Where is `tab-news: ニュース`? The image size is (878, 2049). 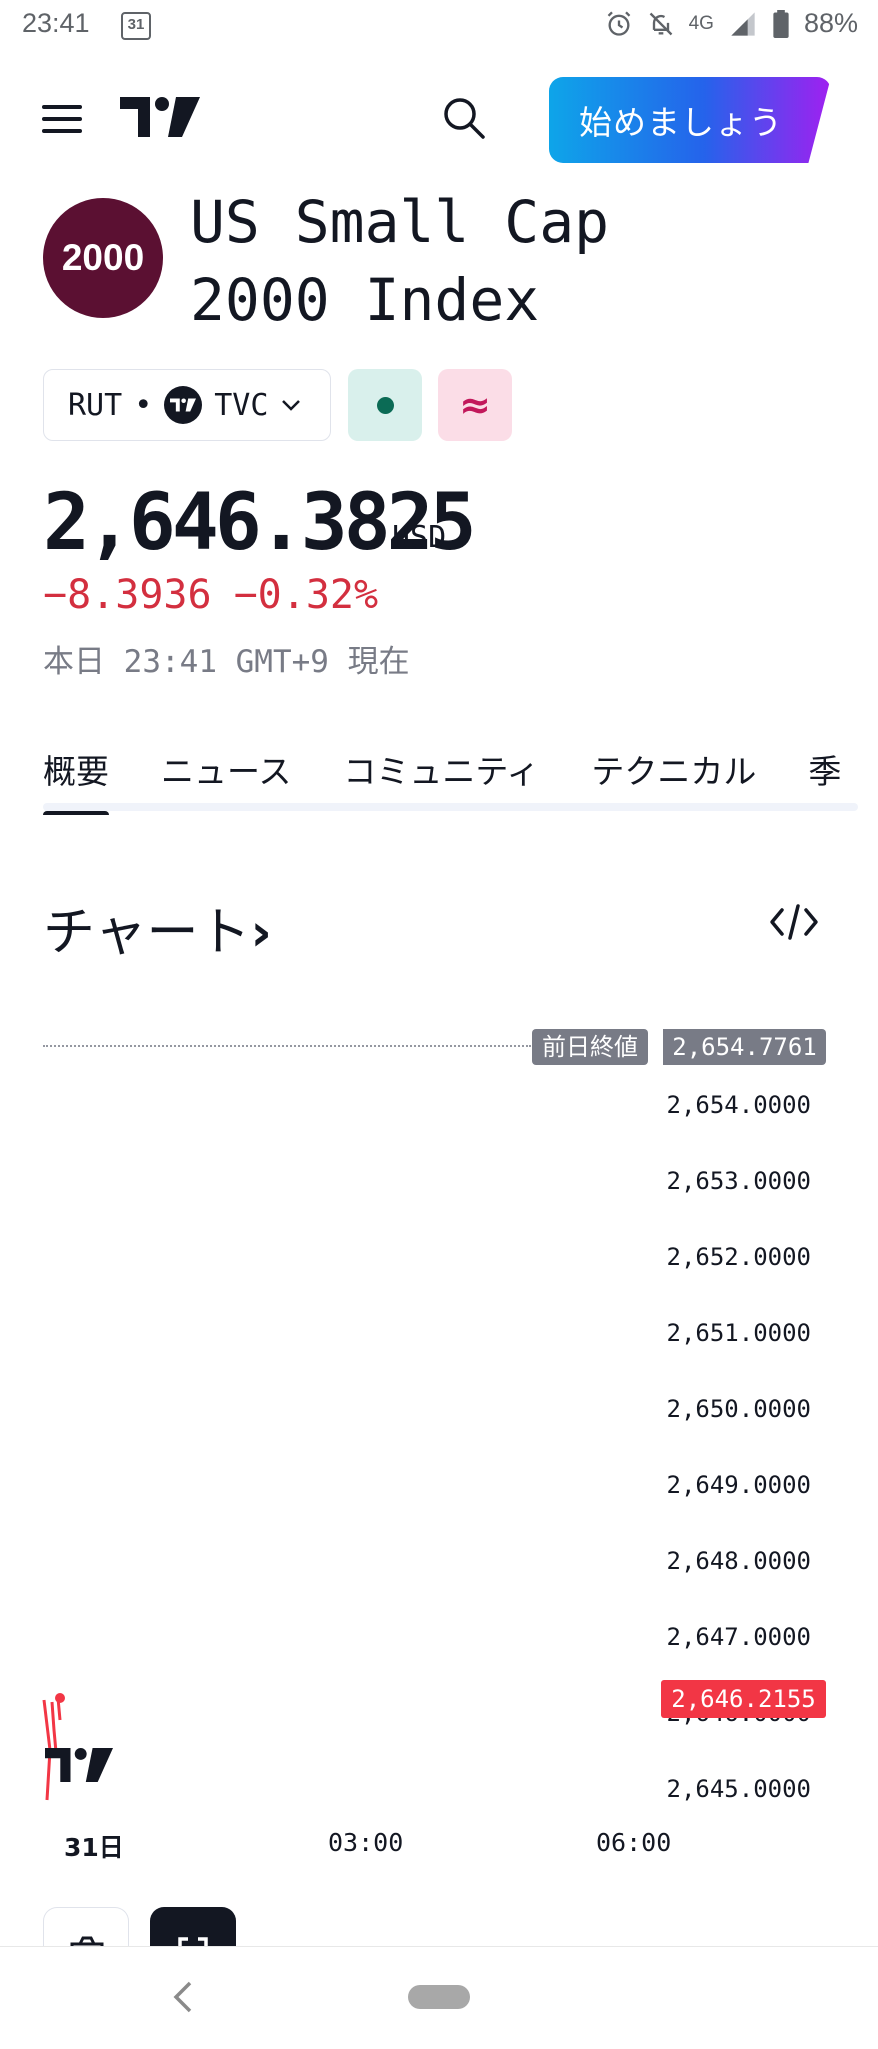
tab-news: ニュース is located at coordinates (226, 780).